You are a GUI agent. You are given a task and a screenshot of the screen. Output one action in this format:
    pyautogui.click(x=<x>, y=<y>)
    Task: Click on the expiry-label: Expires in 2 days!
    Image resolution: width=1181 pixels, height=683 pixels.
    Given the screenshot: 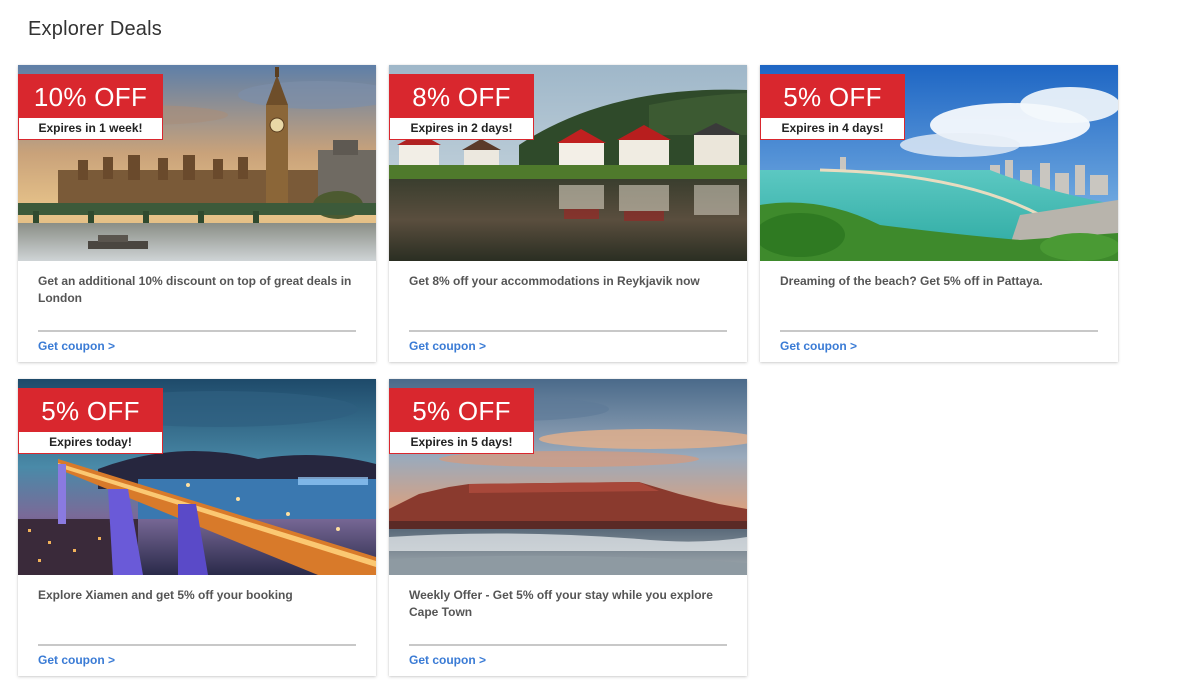 What is the action you would take?
    pyautogui.click(x=461, y=129)
    